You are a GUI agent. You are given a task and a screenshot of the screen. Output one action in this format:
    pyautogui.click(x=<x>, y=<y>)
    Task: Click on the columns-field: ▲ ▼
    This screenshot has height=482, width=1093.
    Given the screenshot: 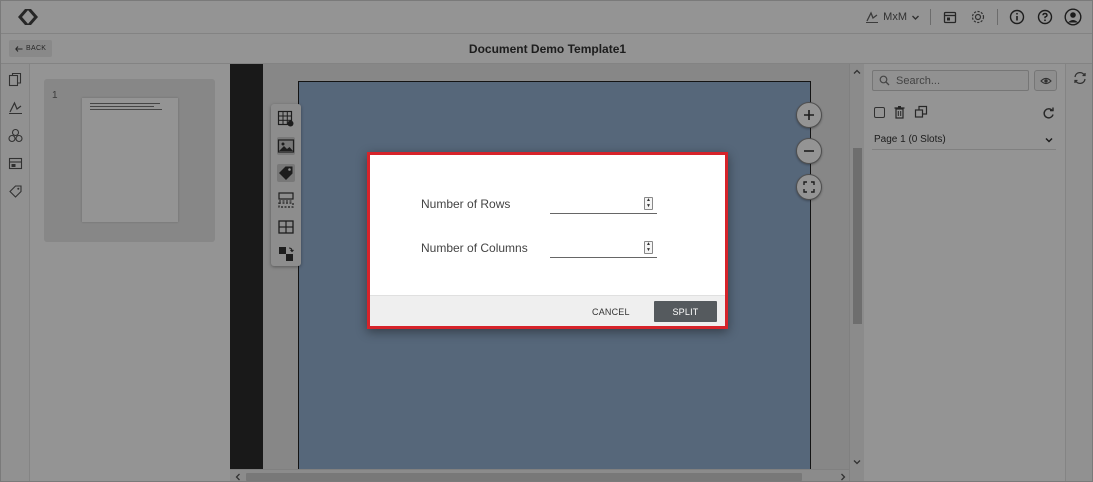 What is the action you would take?
    pyautogui.click(x=603, y=248)
    